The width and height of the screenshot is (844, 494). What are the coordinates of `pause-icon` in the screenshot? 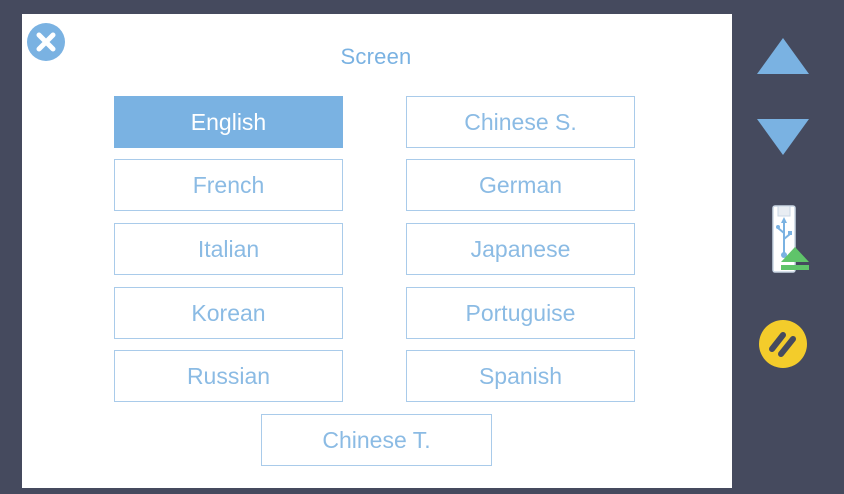 It's located at (783, 344).